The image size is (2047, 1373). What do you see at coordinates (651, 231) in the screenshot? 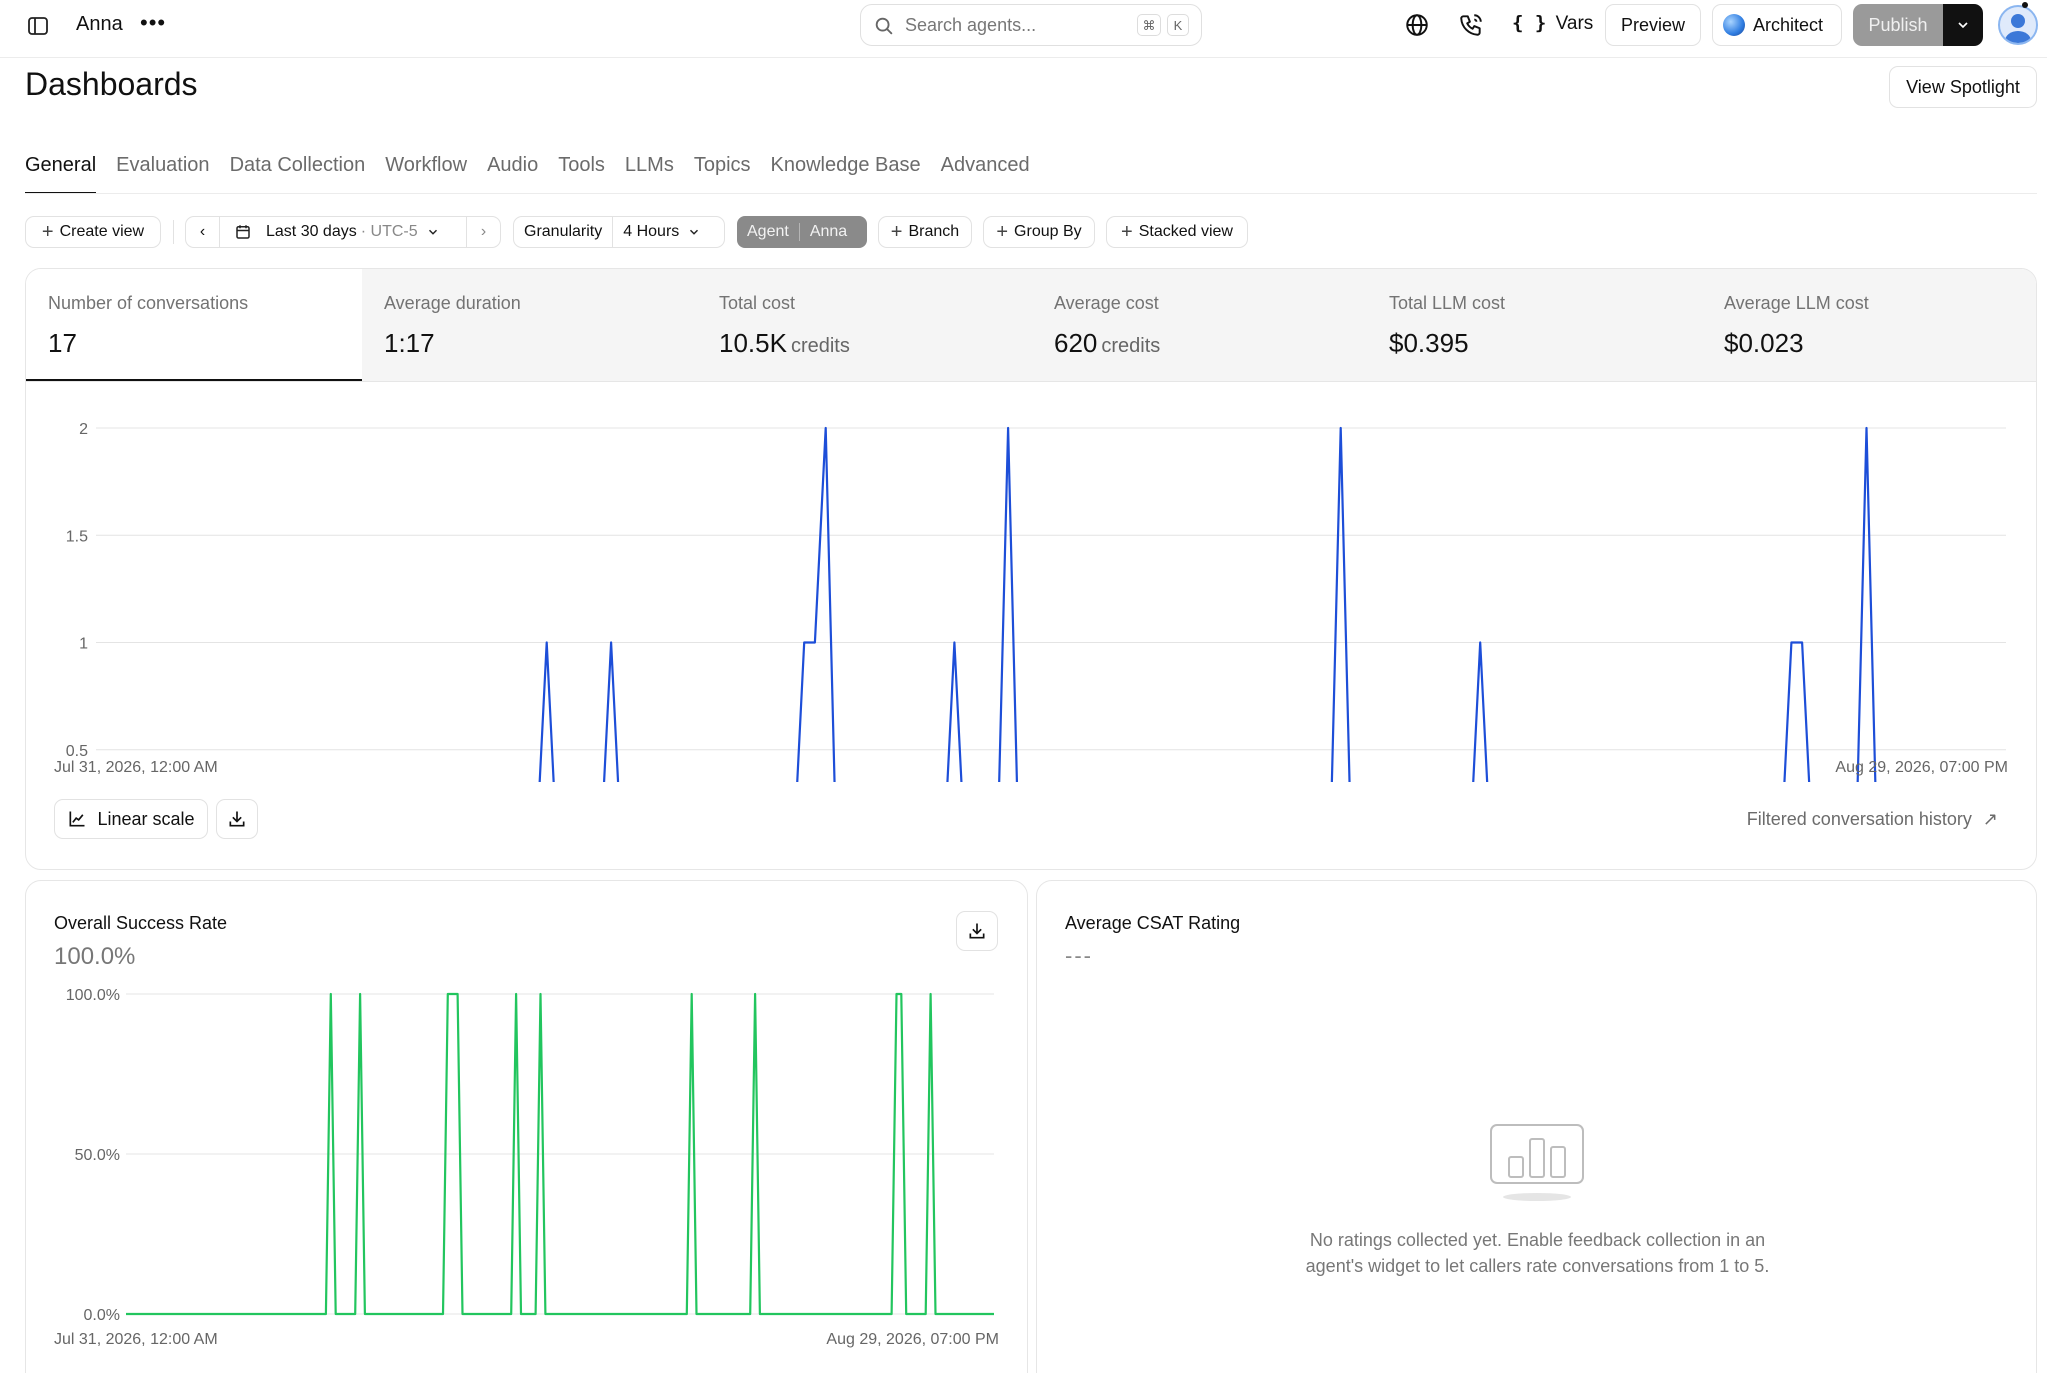
I see `granularity-value: 4 Hours` at bounding box center [651, 231].